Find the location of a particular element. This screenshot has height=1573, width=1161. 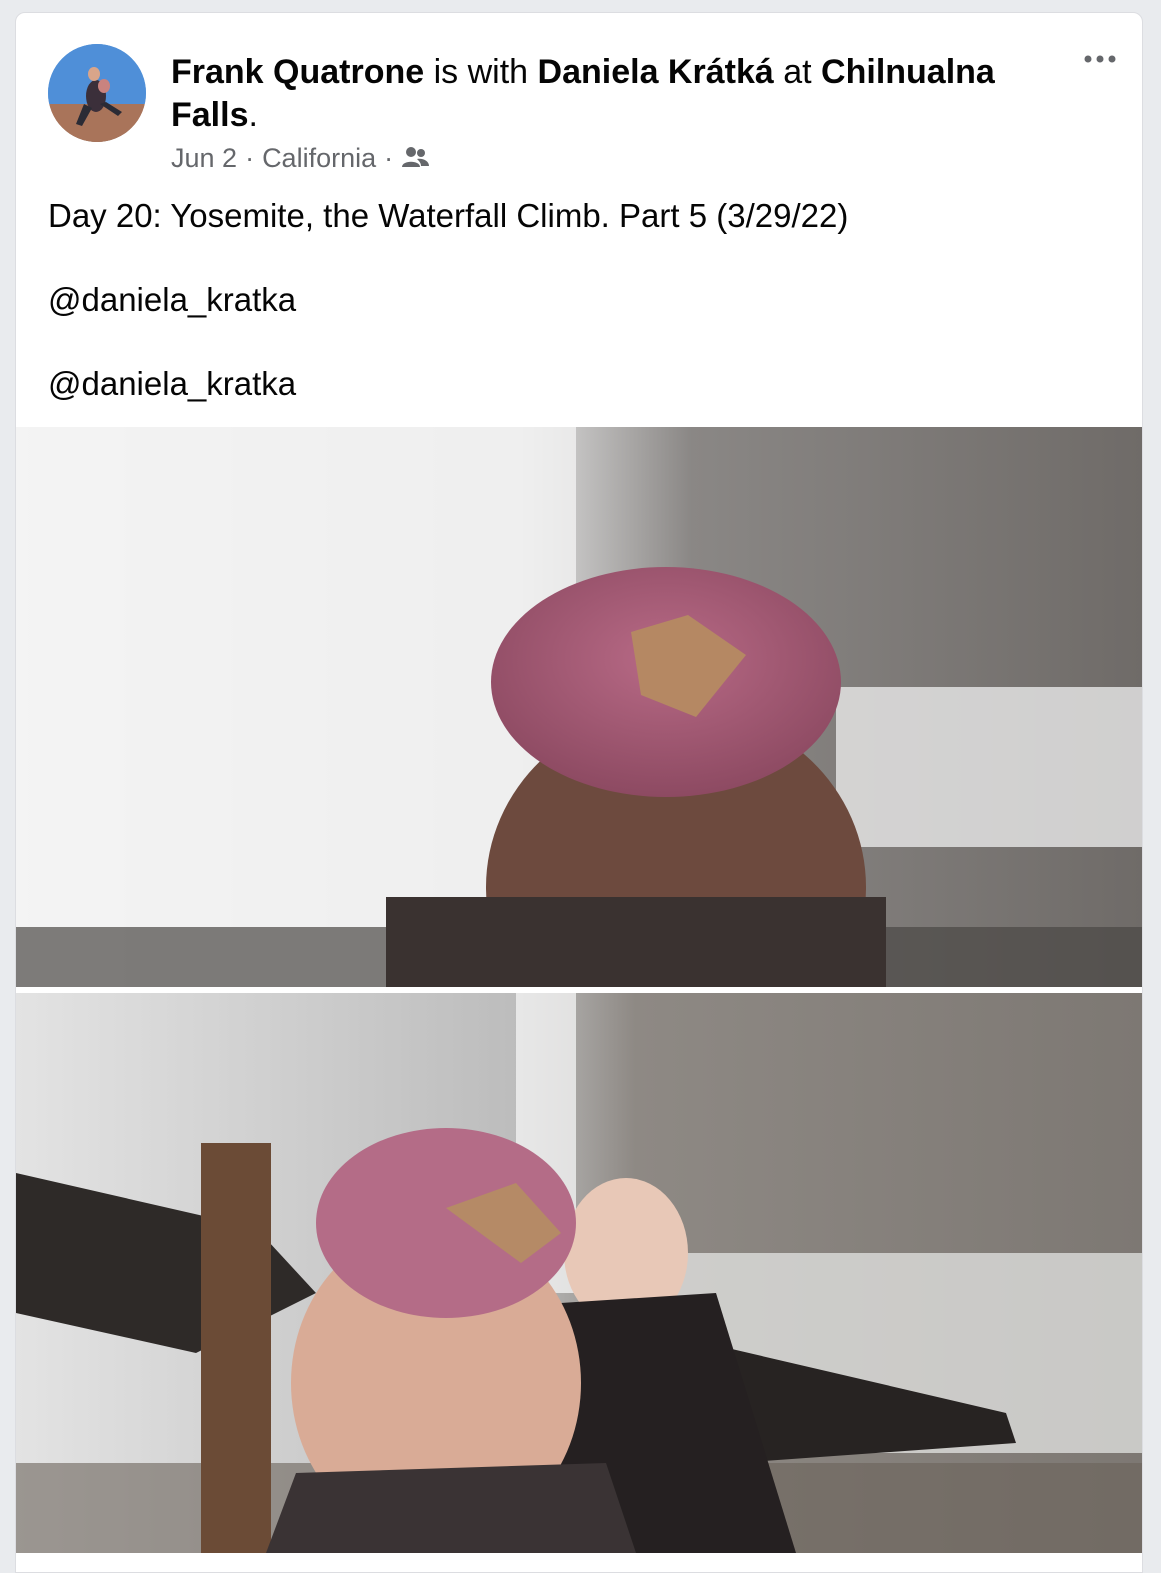

post-date: Jun 2 is located at coordinates (204, 158).